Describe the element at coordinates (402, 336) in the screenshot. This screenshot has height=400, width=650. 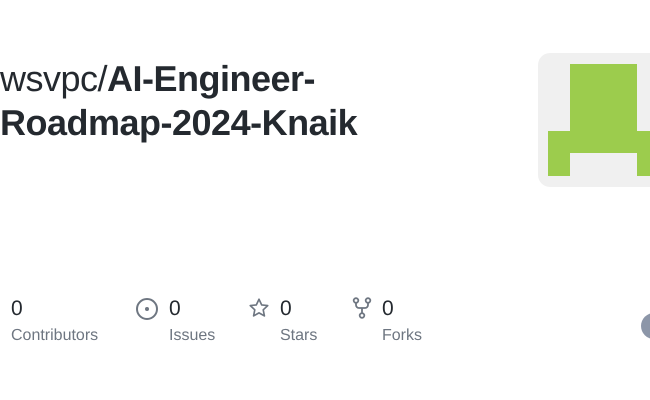
I see `stat-label: Forks` at that location.